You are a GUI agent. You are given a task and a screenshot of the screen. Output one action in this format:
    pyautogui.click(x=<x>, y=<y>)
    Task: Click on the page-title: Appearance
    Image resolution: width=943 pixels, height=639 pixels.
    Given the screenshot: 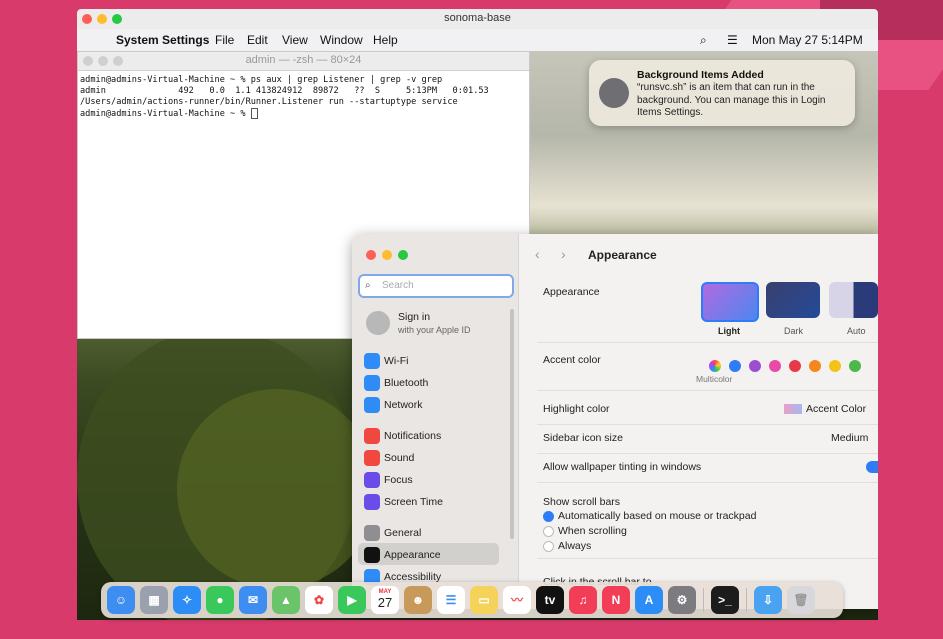 What is the action you would take?
    pyautogui.click(x=622, y=255)
    